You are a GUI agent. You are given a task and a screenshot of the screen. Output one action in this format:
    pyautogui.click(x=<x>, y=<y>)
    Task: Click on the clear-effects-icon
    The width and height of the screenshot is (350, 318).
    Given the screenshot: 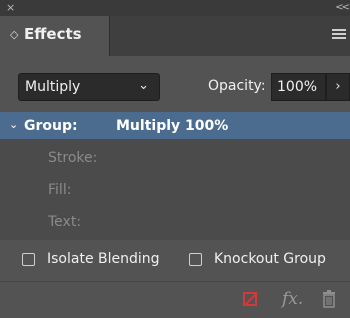 What is the action you would take?
    pyautogui.click(x=250, y=299)
    